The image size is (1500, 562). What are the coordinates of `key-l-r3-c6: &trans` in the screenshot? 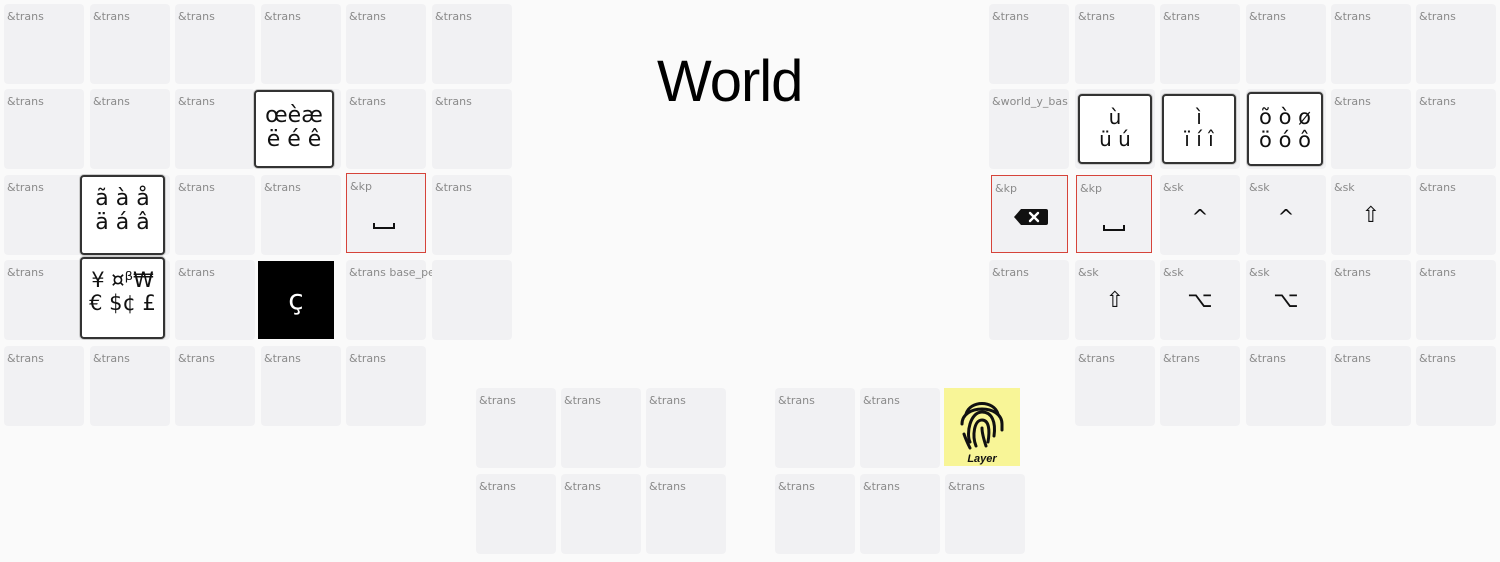 It's located at (472, 215).